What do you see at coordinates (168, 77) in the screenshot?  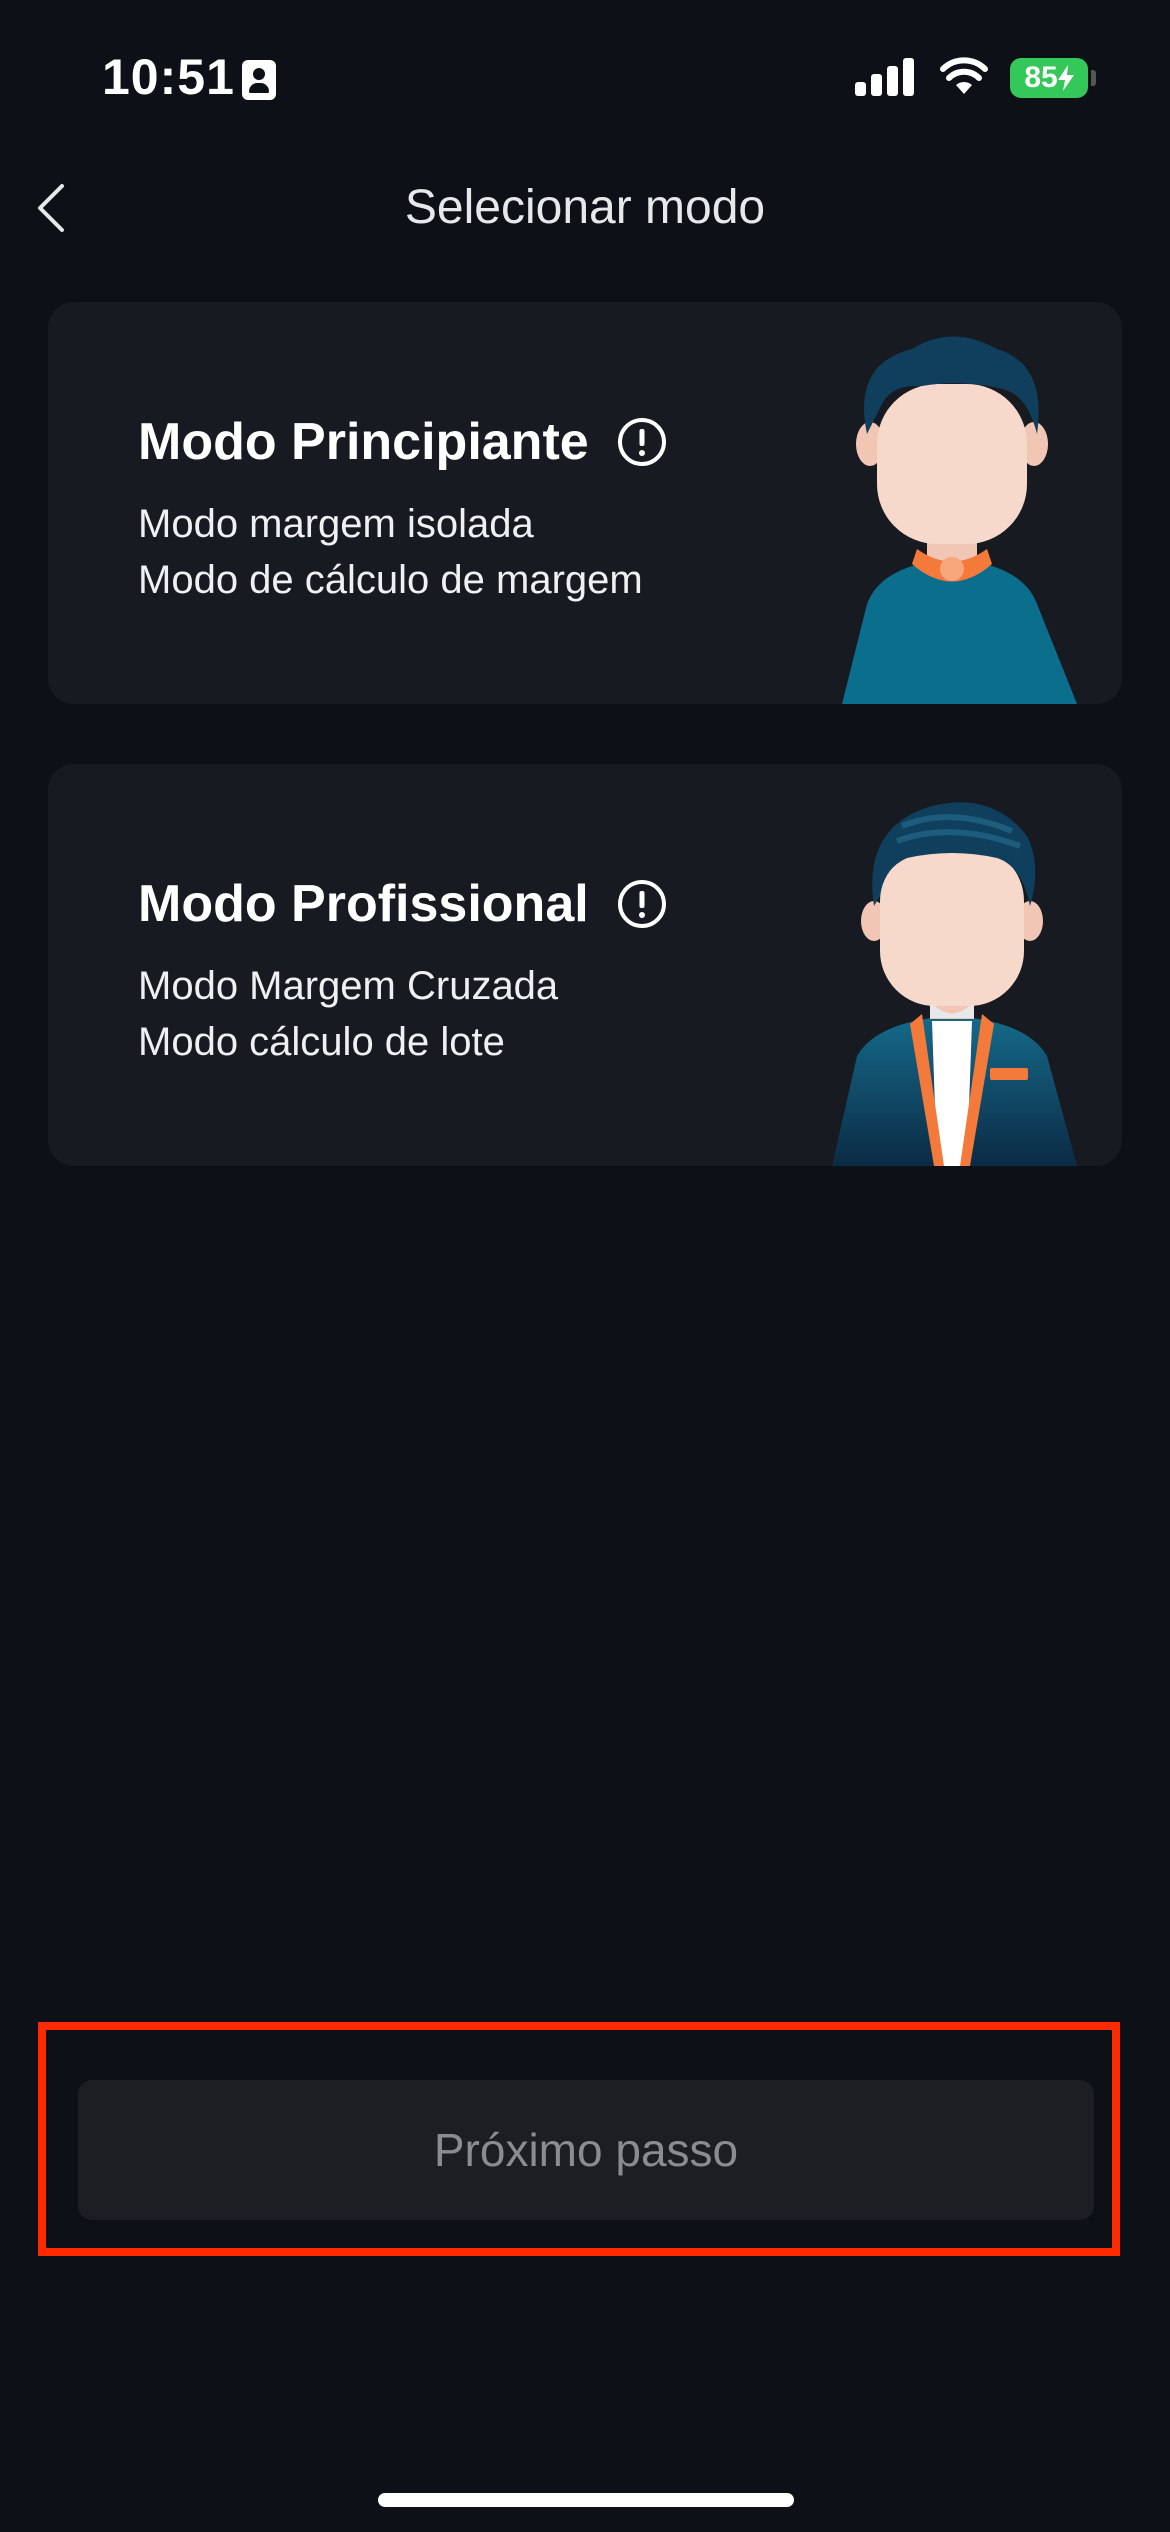 I see `status-time: 10:51` at bounding box center [168, 77].